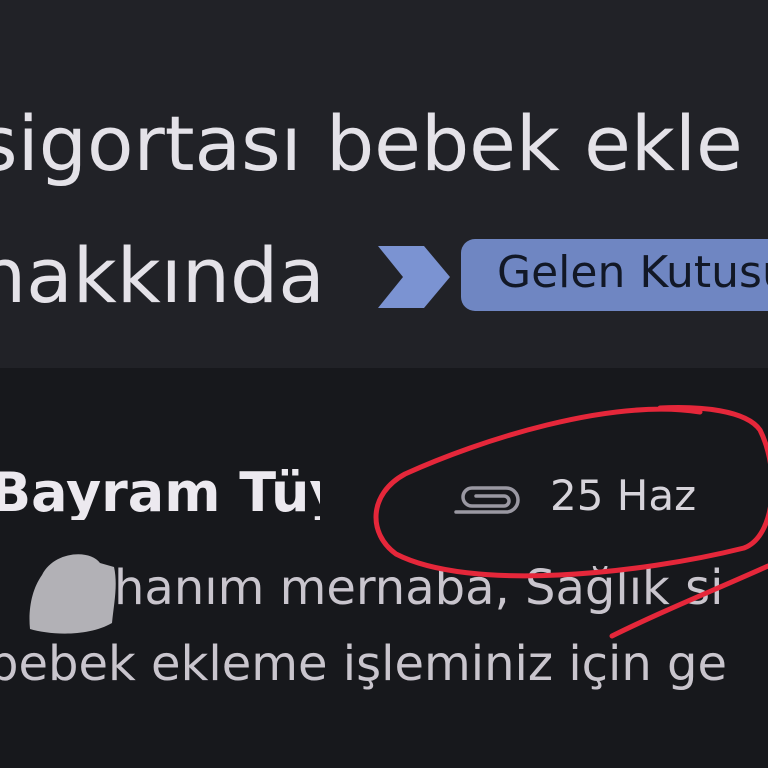 Image resolution: width=768 pixels, height=768 pixels. What do you see at coordinates (371, 143) in the screenshot?
I see `email-subject-line-1: sigortası bebek ekle` at bounding box center [371, 143].